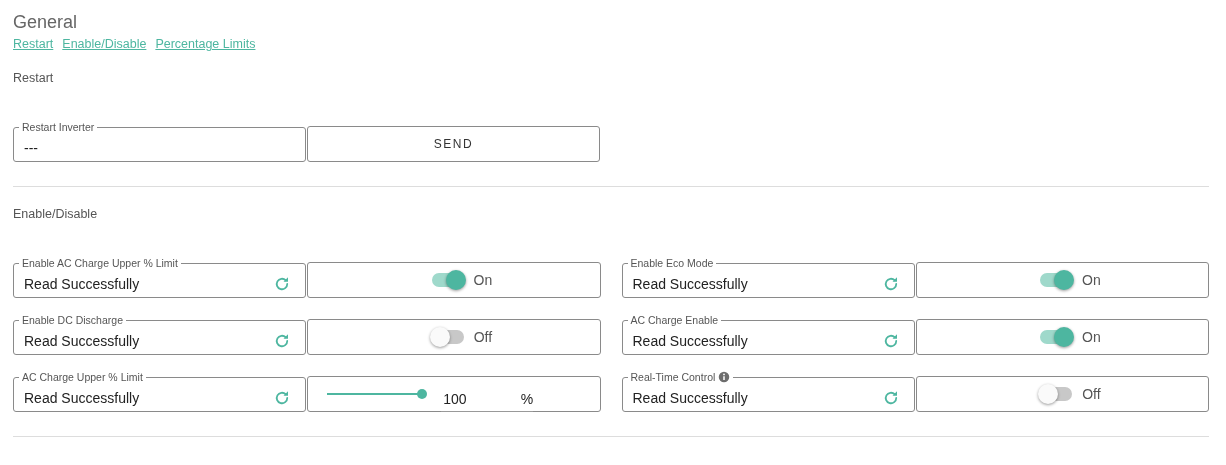 This screenshot has height=465, width=1226. Describe the element at coordinates (768, 334) in the screenshot. I see `text-field: AC Charge Enable Read Successfully` at that location.